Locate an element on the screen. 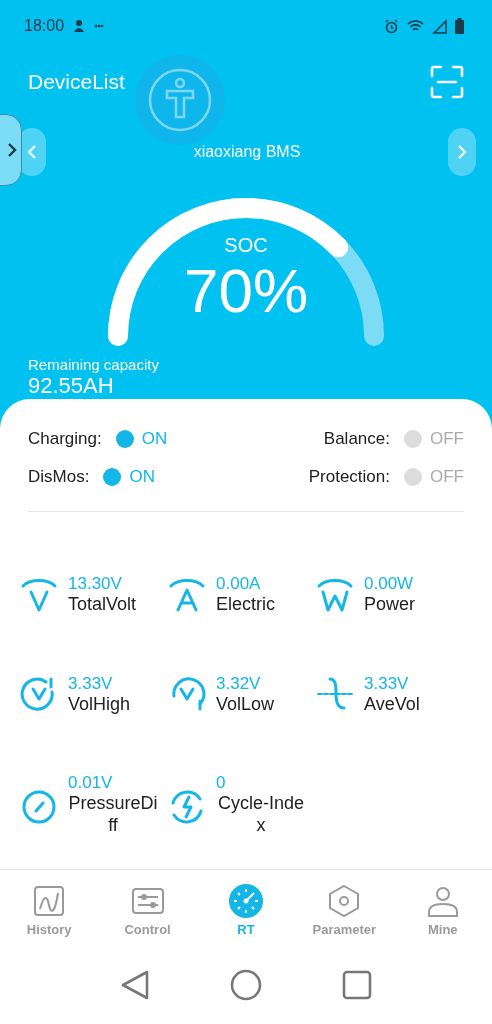 The image size is (492, 1024). hexagon-icon is located at coordinates (344, 900).